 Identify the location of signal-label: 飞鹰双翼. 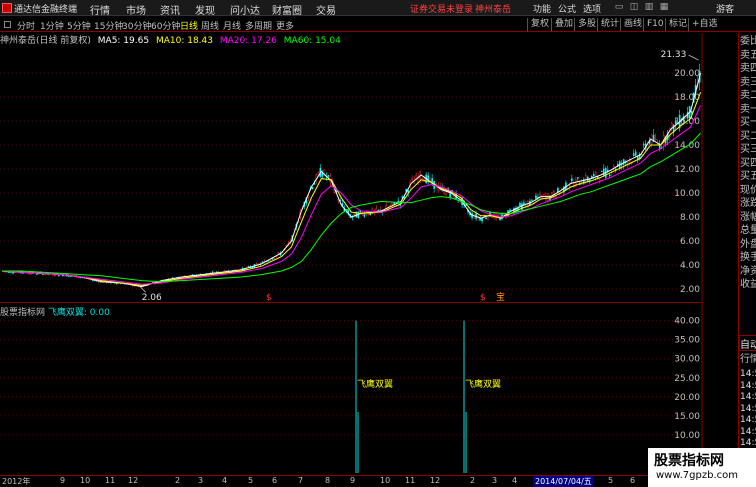
(483, 384).